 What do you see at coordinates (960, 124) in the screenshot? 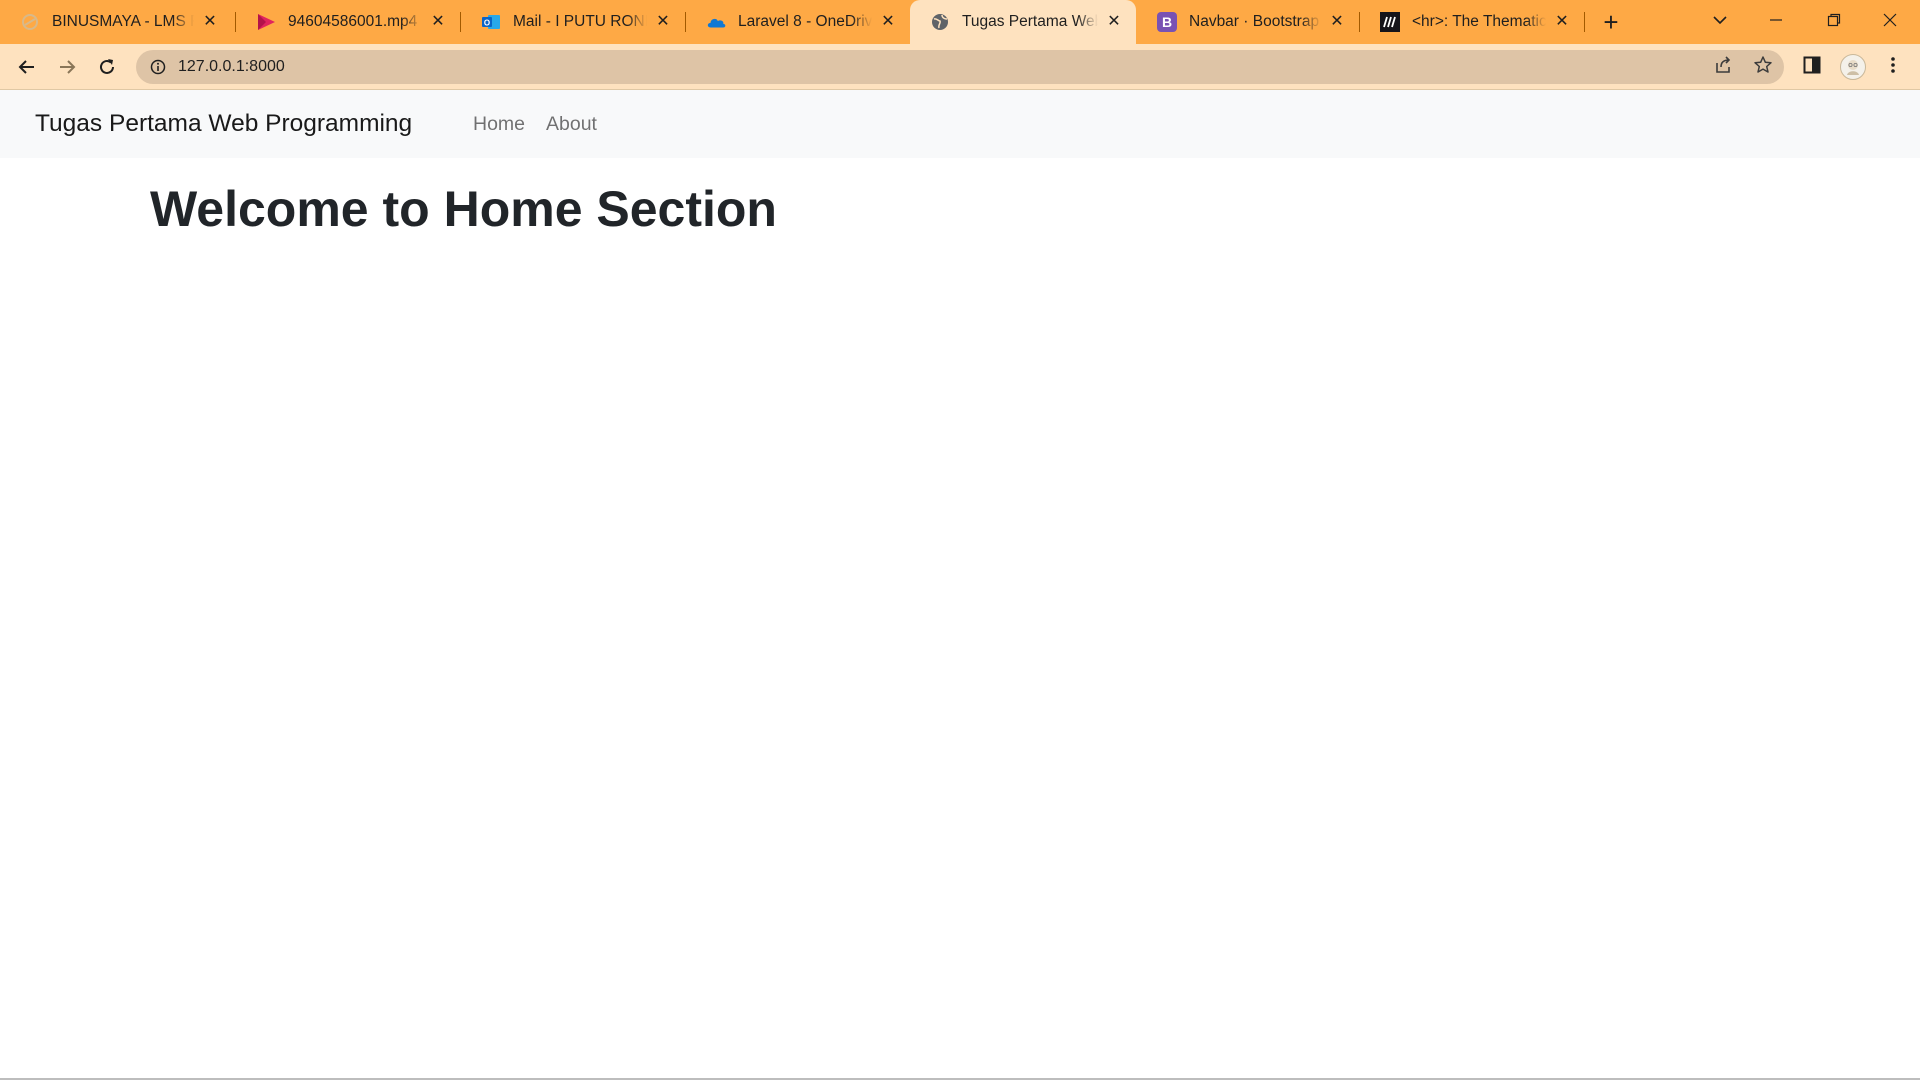
I see `site-navbar: Tugas Pertama Web Programming Home About` at bounding box center [960, 124].